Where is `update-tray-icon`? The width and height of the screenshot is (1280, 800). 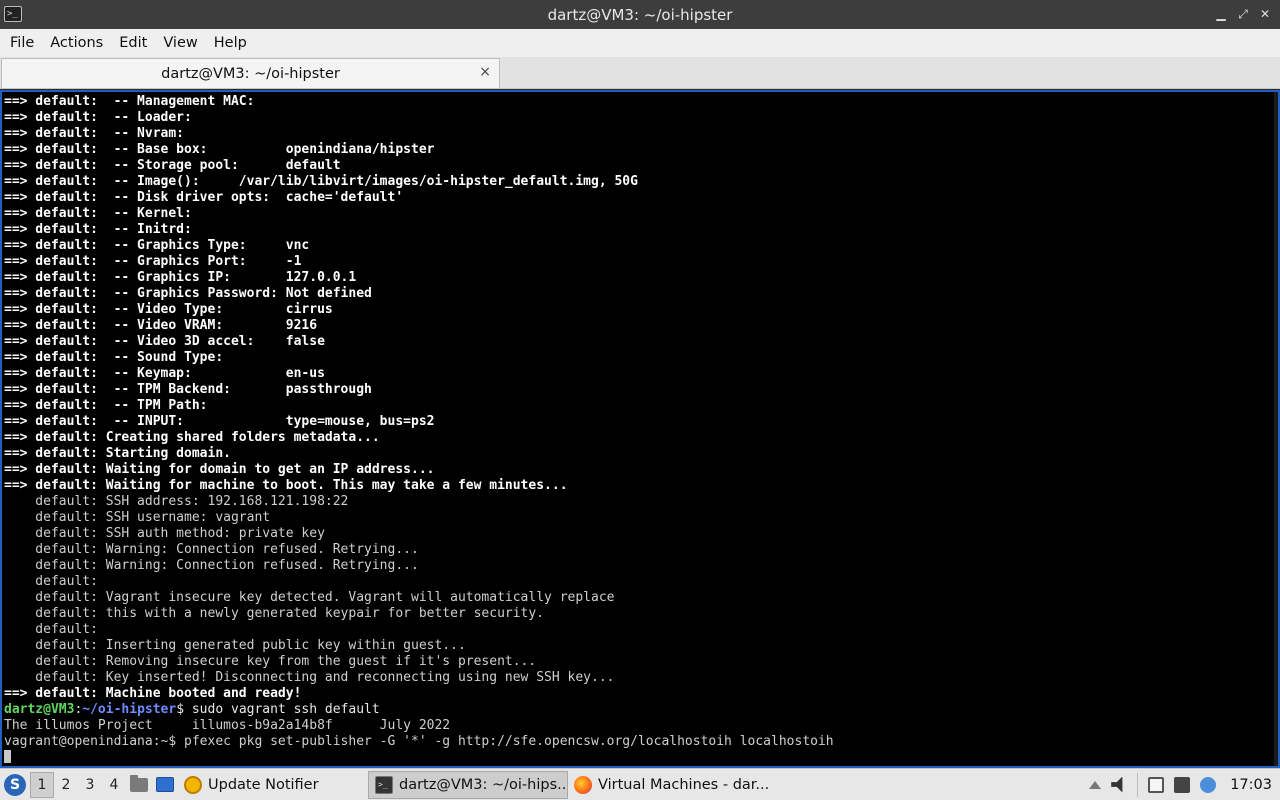
update-tray-icon is located at coordinates (1208, 784).